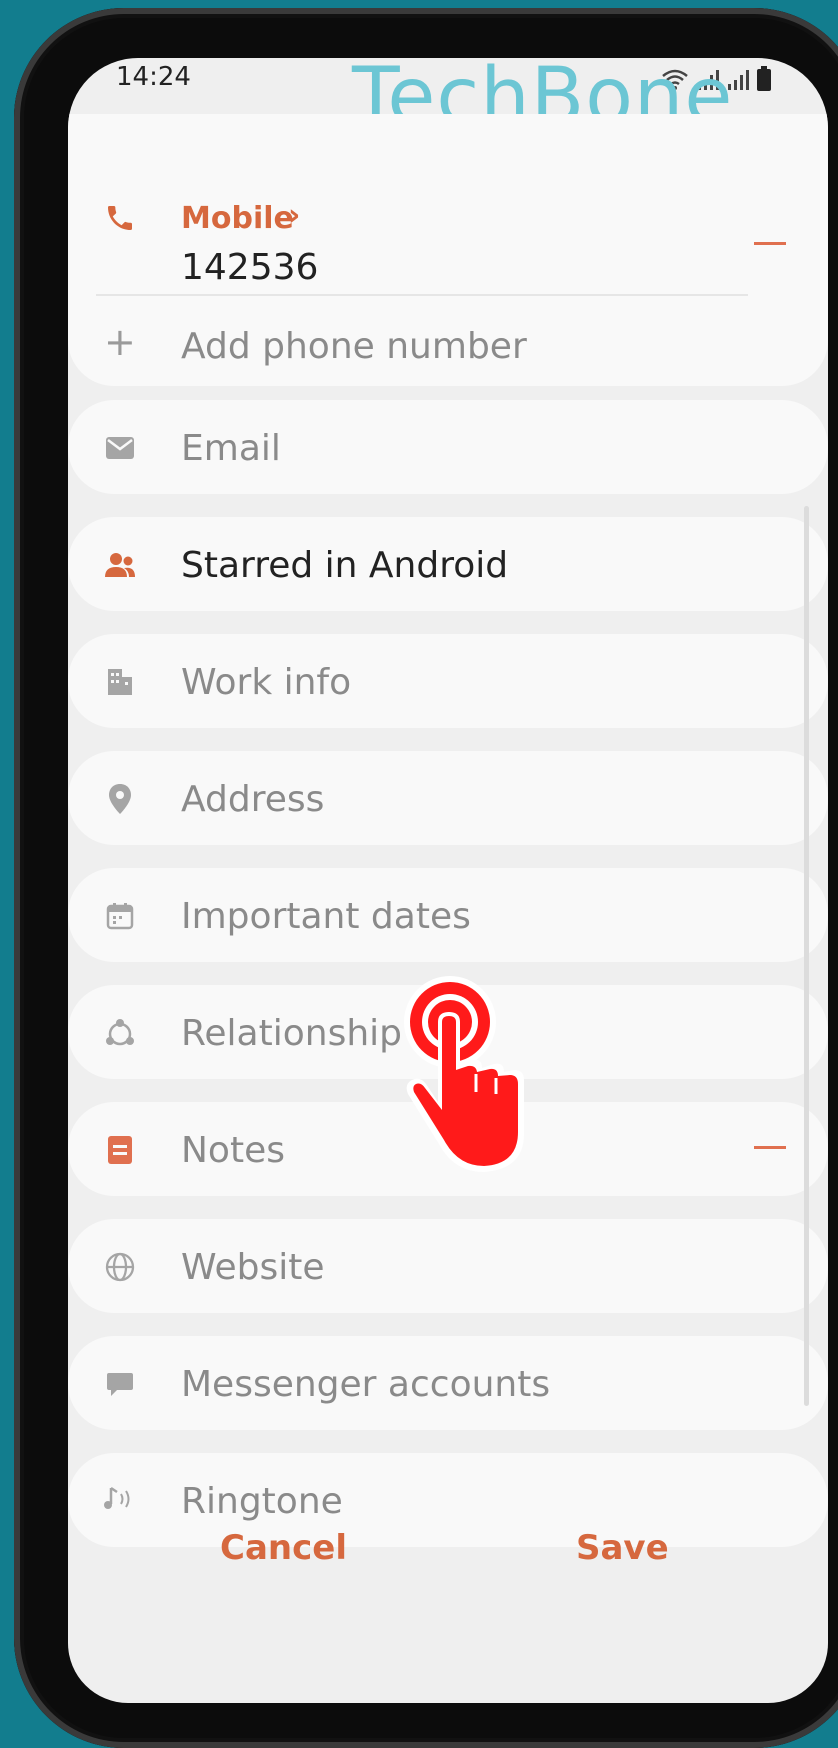 The width and height of the screenshot is (838, 1748). Describe the element at coordinates (283, 1548) in the screenshot. I see `cancel-button: Cancel` at that location.